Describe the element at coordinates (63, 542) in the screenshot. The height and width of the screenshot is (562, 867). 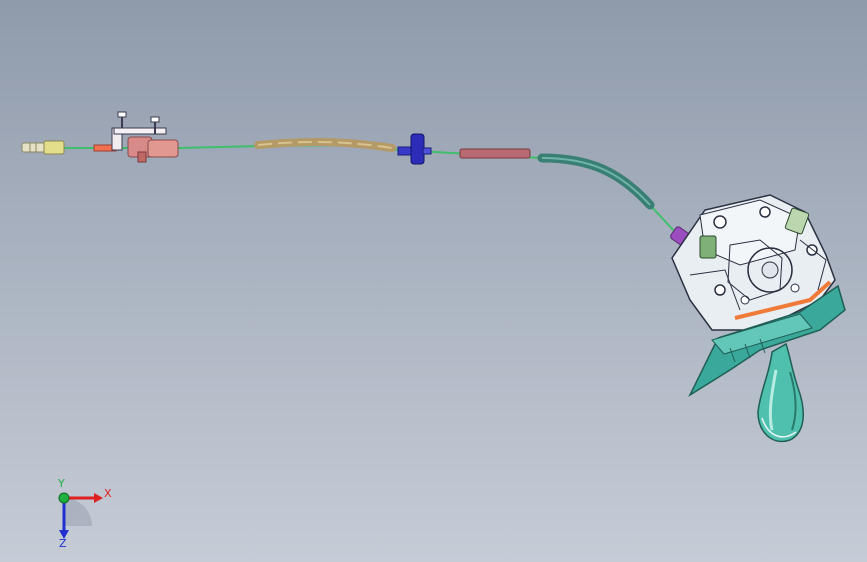
I see `z-axis-label: Z` at that location.